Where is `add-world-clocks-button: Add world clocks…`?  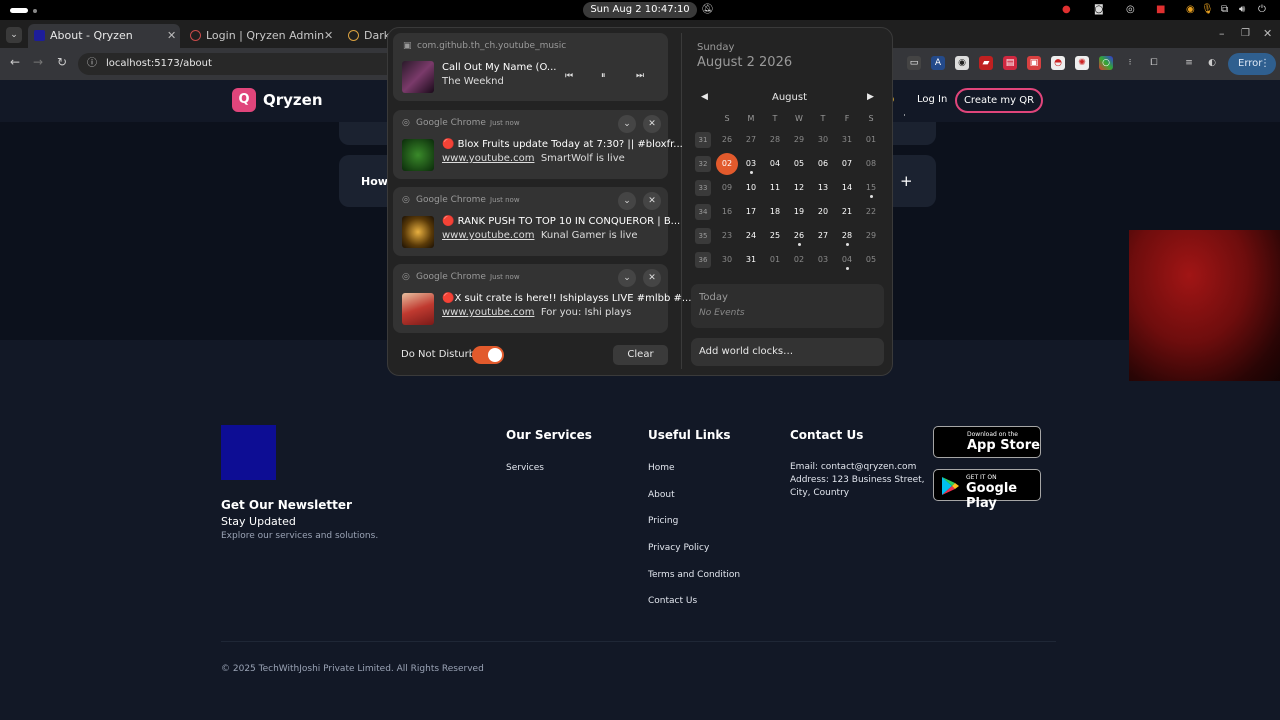
add-world-clocks-button: Add world clocks… is located at coordinates (787, 352).